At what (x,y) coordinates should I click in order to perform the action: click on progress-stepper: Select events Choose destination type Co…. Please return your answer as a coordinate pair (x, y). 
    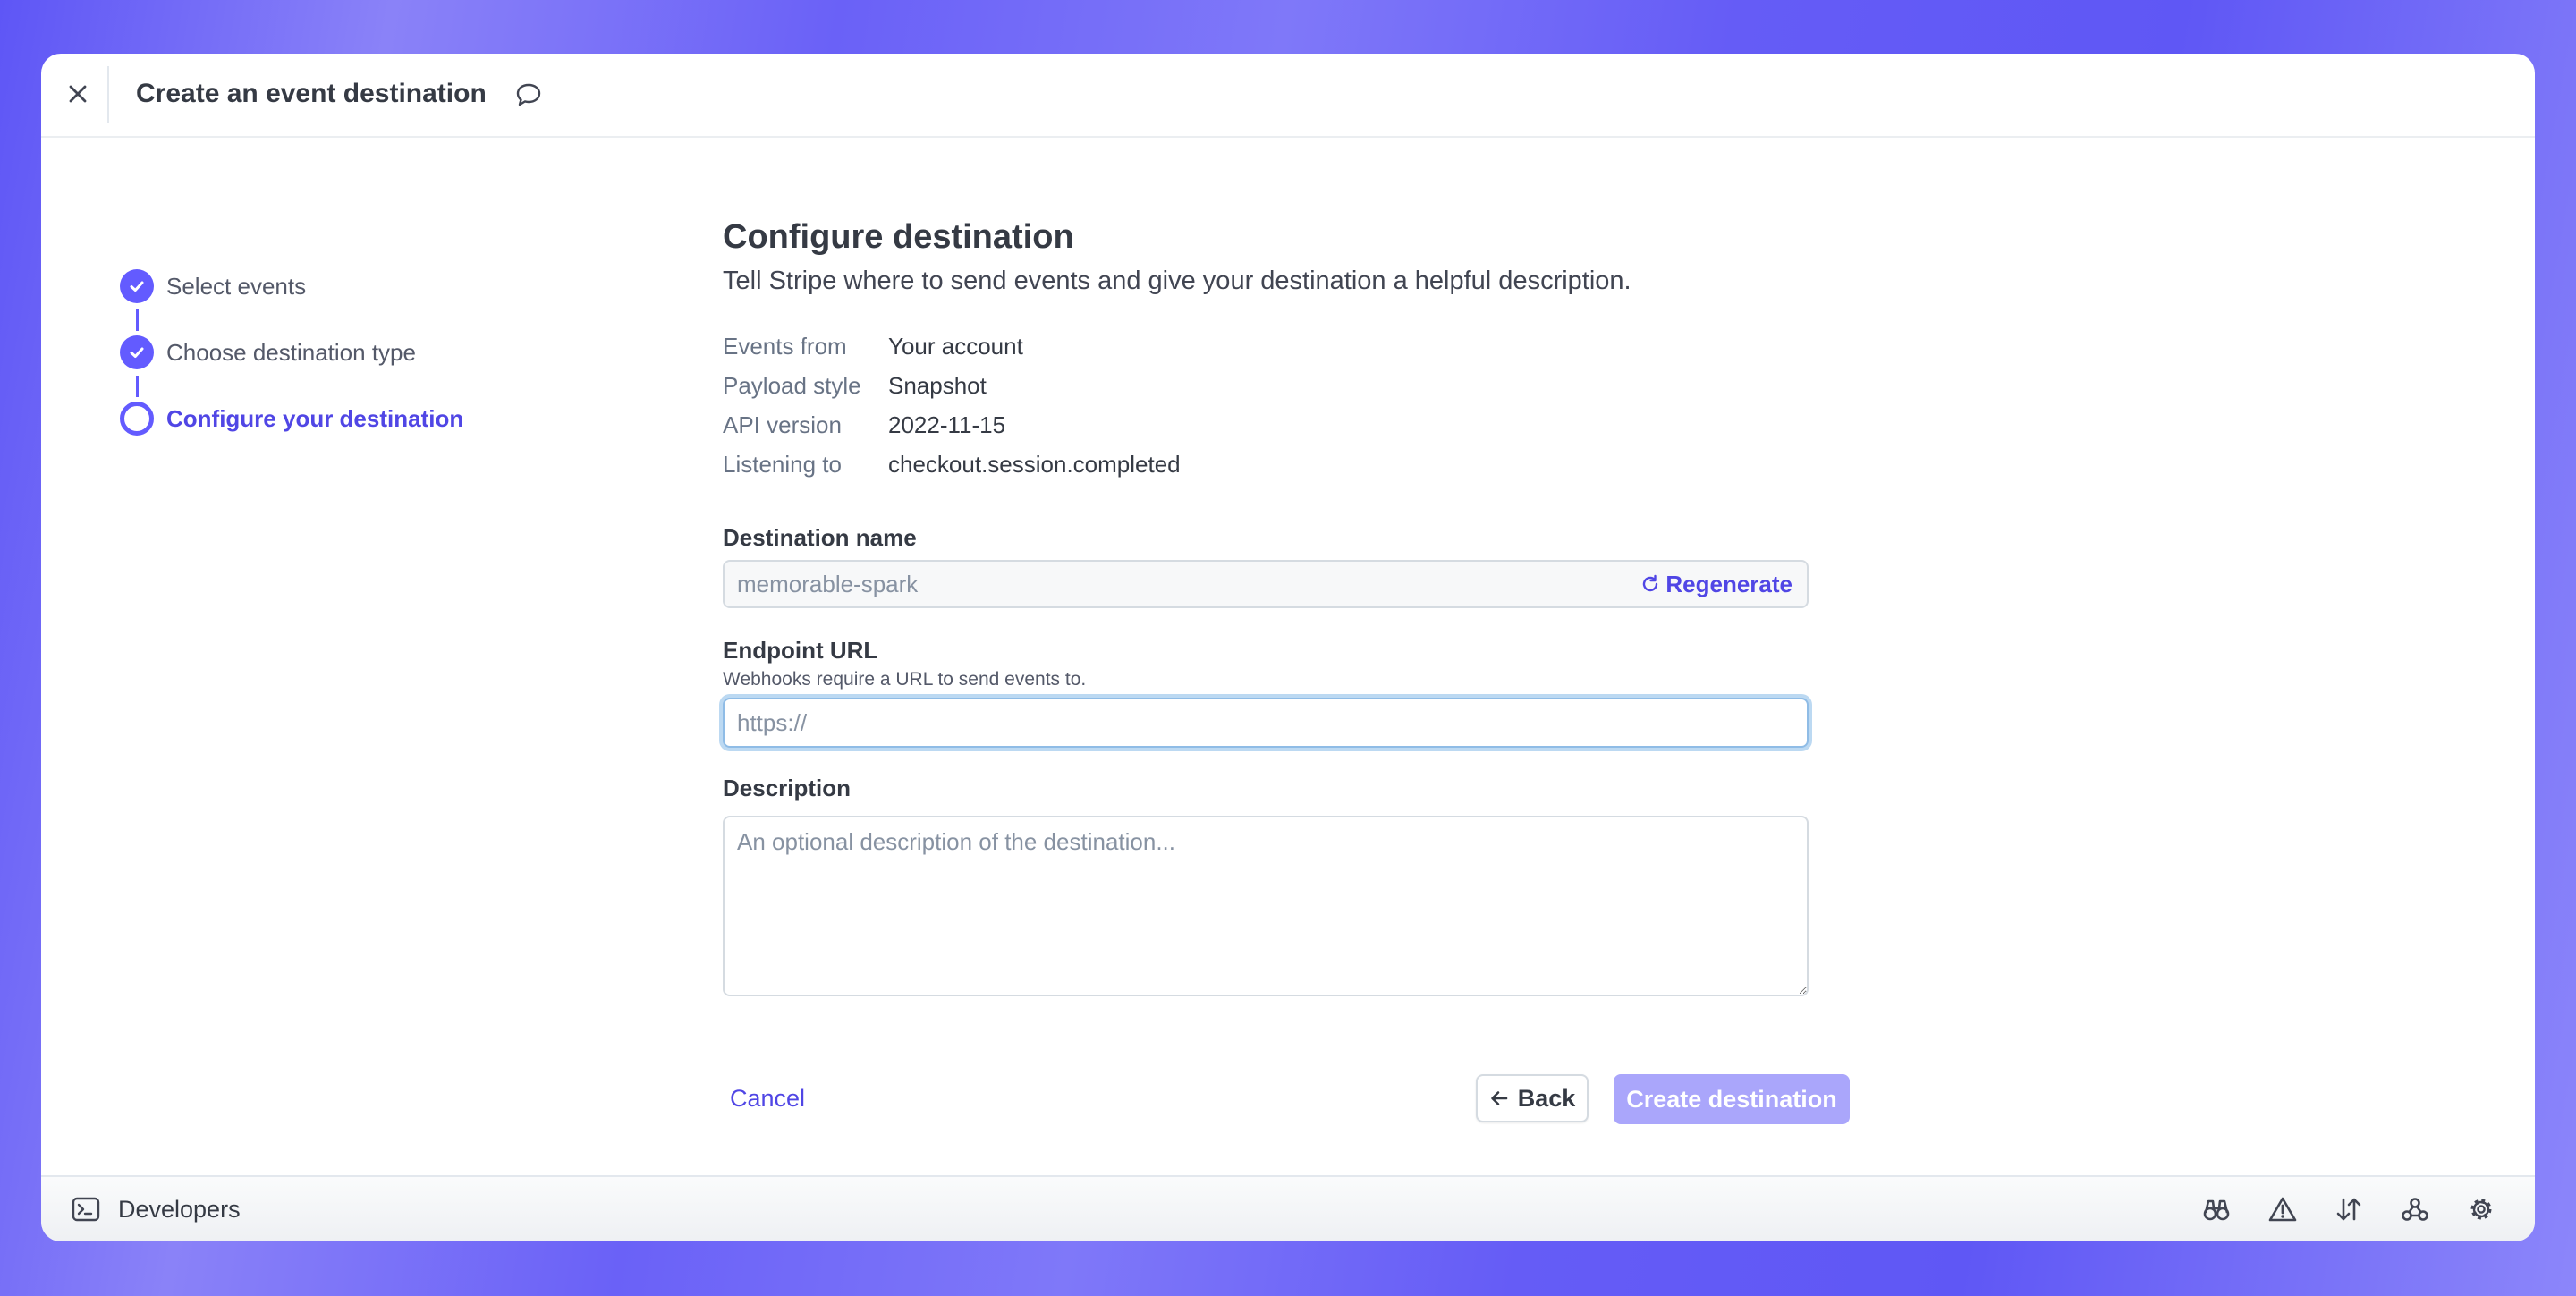
    Looking at the image, I should click on (388, 340).